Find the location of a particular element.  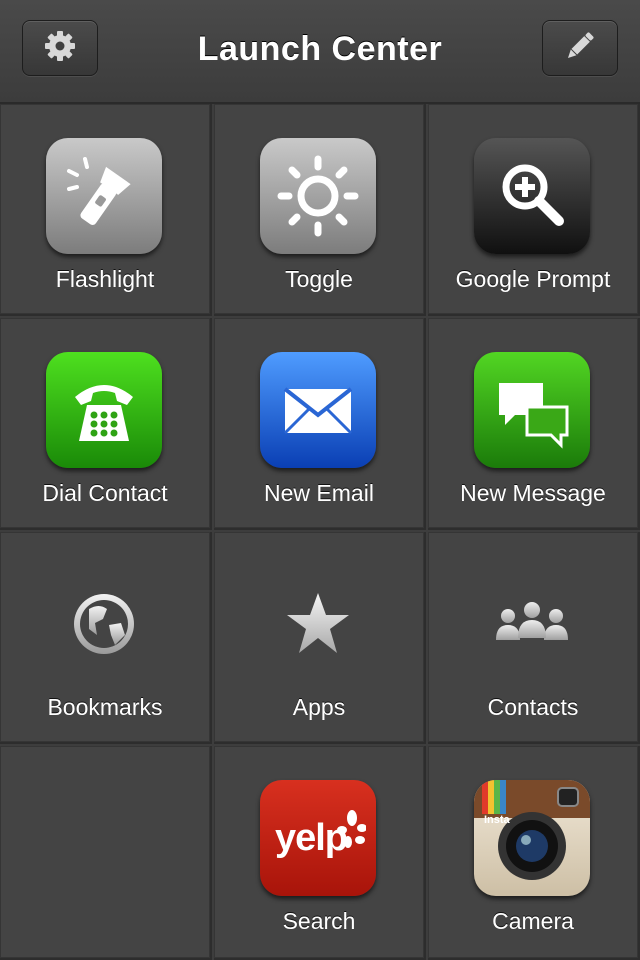

launcher-label: Bookmarks is located at coordinates (105, 707).